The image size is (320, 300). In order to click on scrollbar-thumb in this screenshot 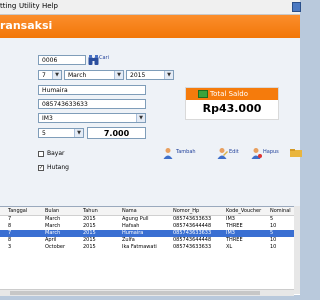, I will do `click(135, 293)`.